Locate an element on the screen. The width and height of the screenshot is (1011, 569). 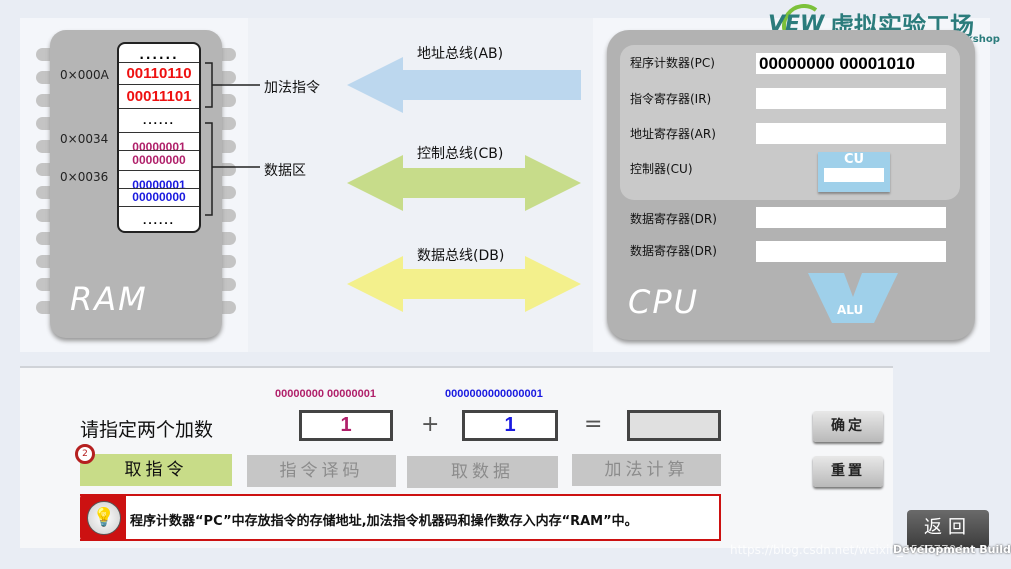
ar-register is located at coordinates (851, 133).